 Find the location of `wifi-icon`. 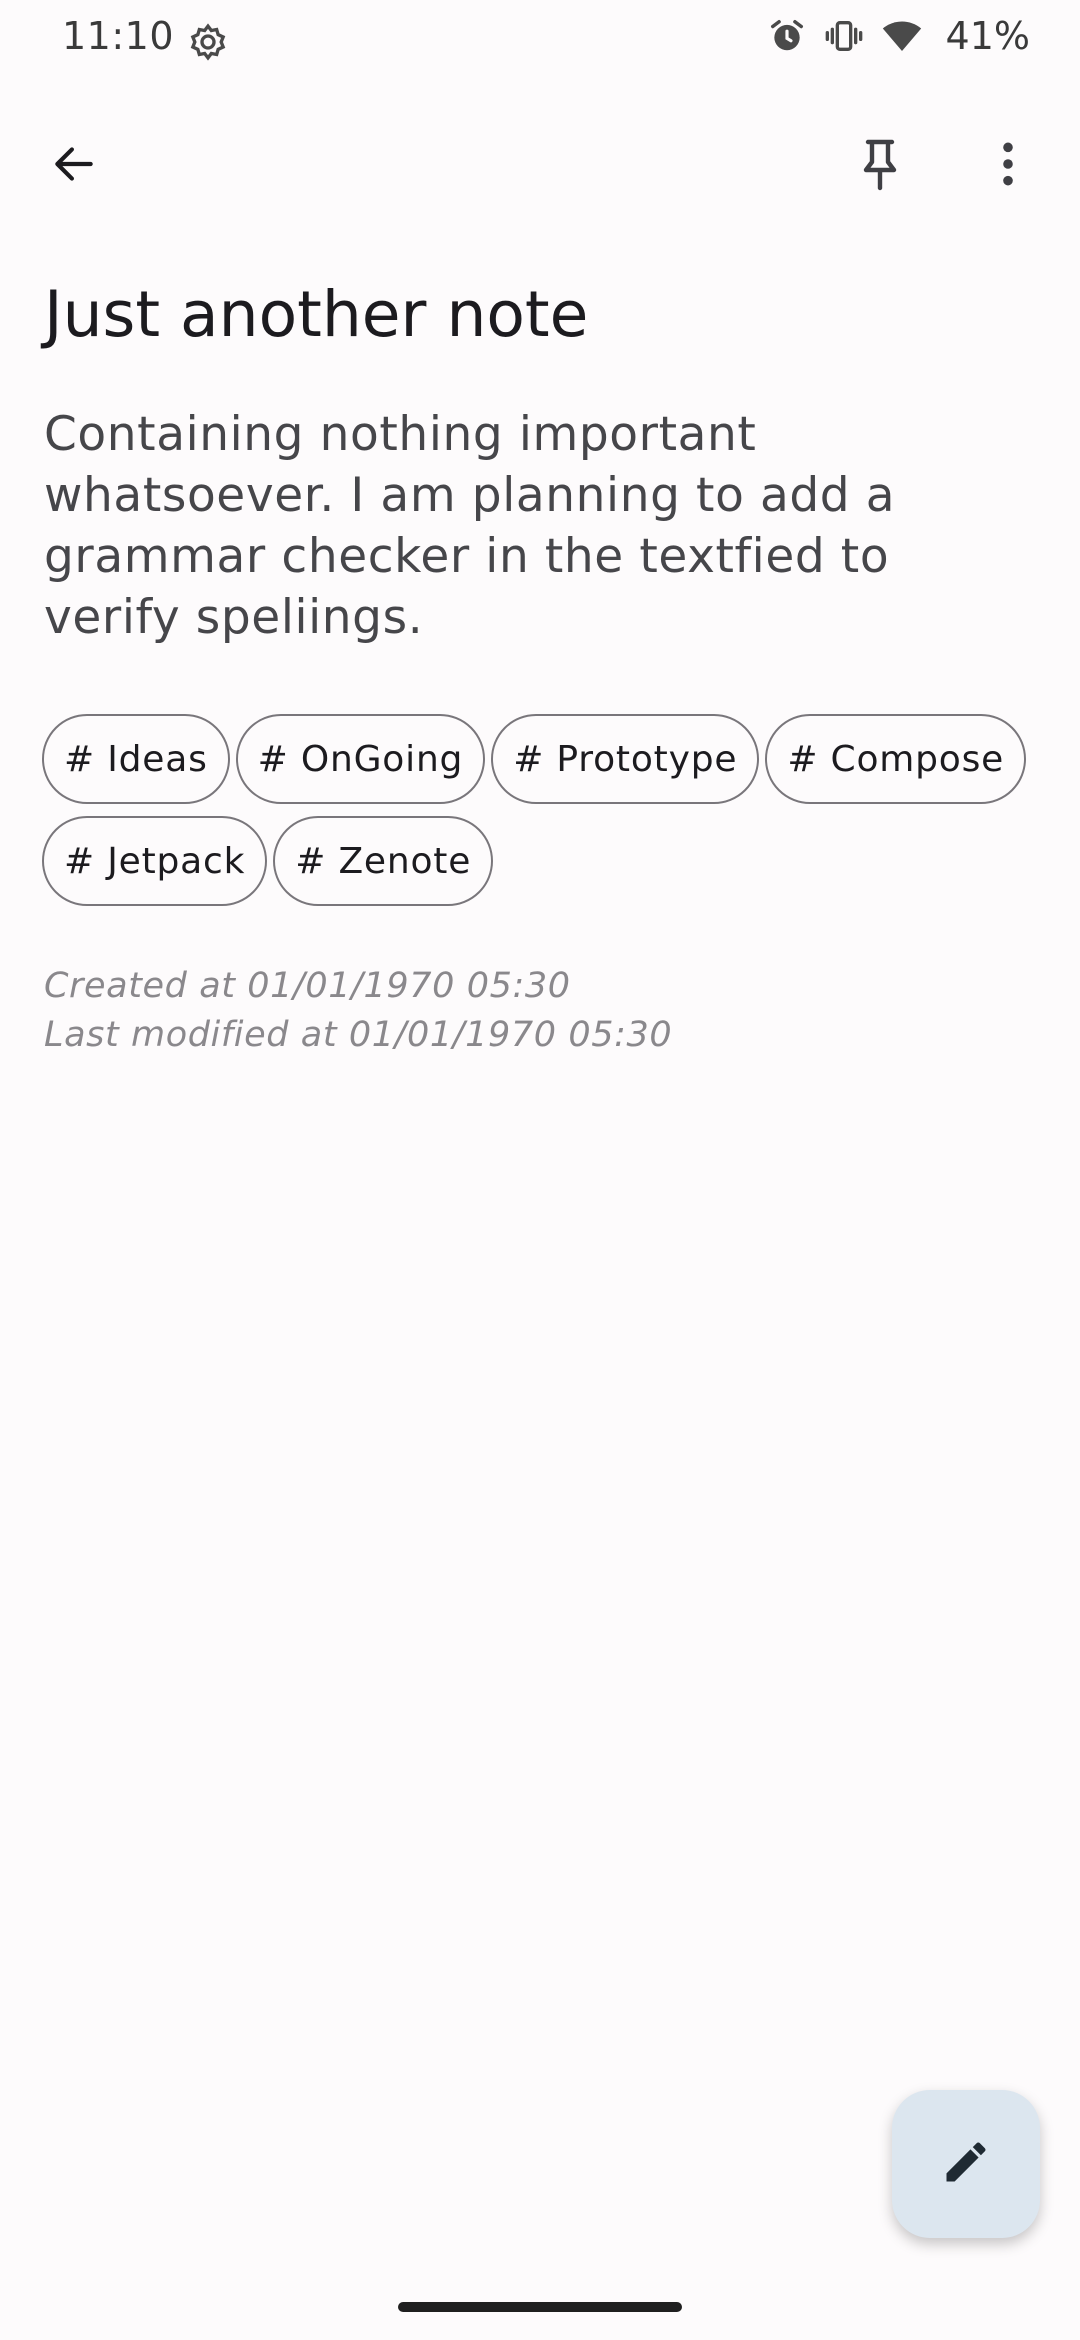

wifi-icon is located at coordinates (902, 36).